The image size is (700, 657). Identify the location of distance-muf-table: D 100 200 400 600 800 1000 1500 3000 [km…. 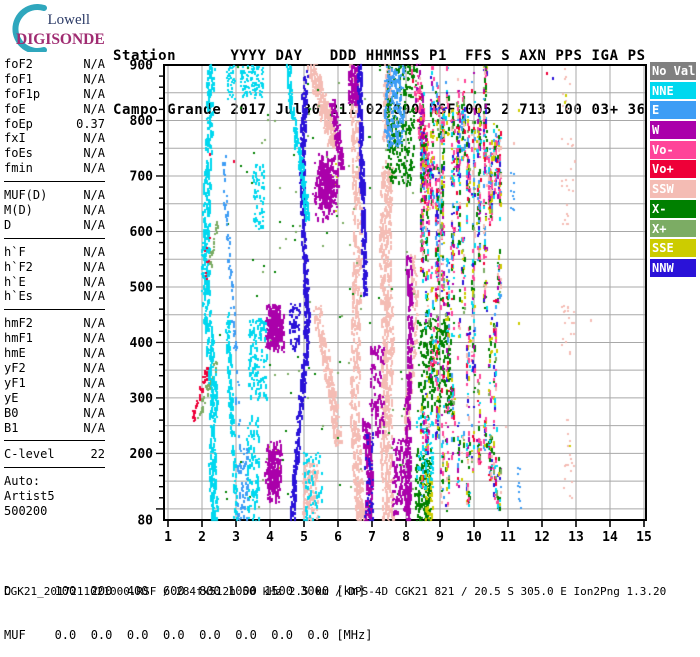
(188, 606).